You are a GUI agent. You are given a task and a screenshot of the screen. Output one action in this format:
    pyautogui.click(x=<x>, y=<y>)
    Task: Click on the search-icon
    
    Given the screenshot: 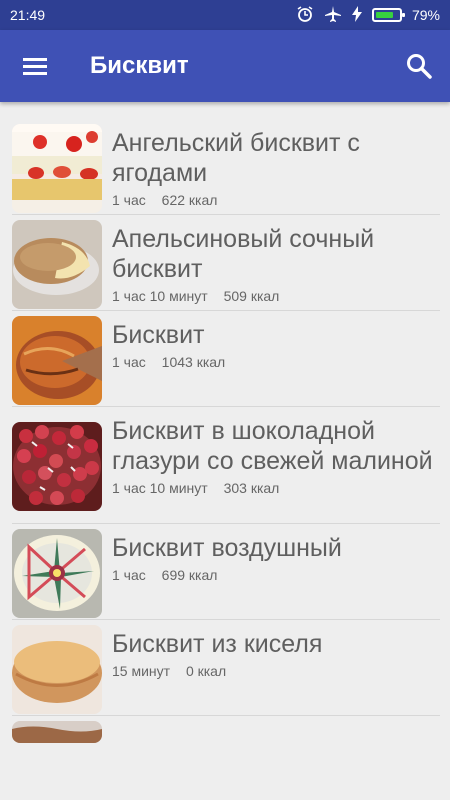 What is the action you would take?
    pyautogui.click(x=419, y=66)
    